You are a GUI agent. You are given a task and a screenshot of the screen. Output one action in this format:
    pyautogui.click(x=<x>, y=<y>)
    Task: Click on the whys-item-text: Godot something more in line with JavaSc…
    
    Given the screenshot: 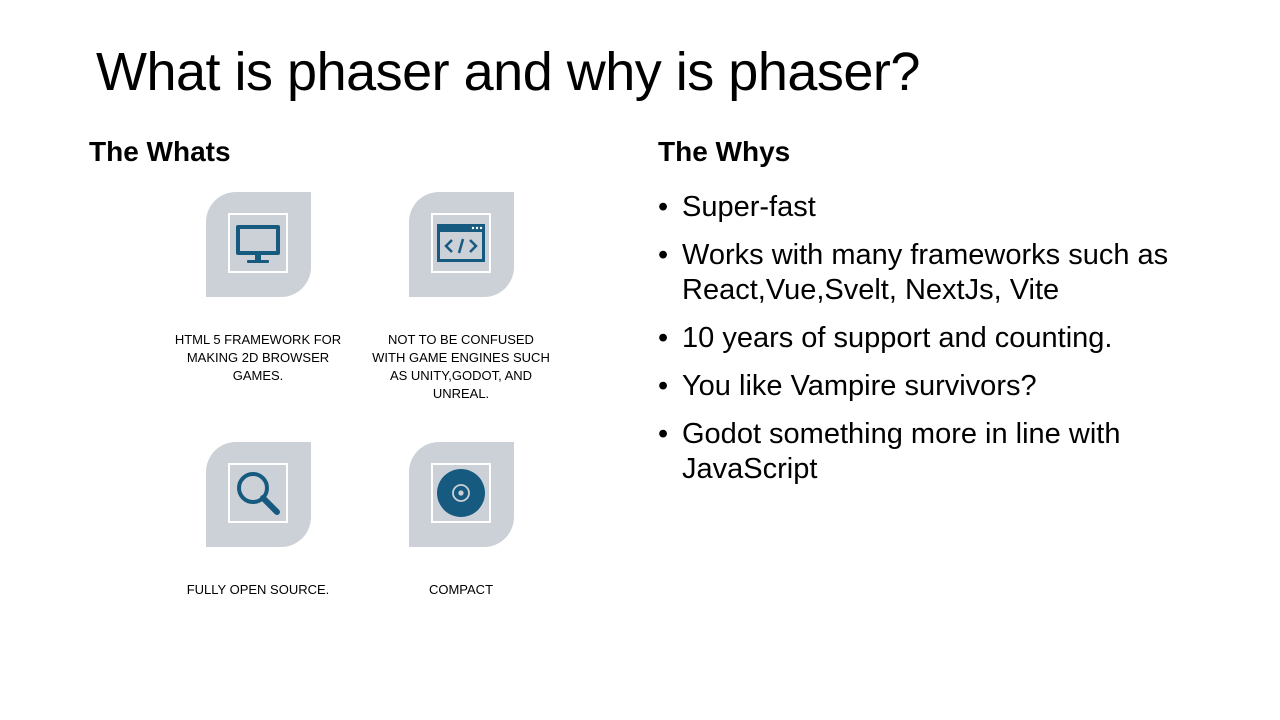 What is the action you would take?
    pyautogui.click(x=901, y=451)
    